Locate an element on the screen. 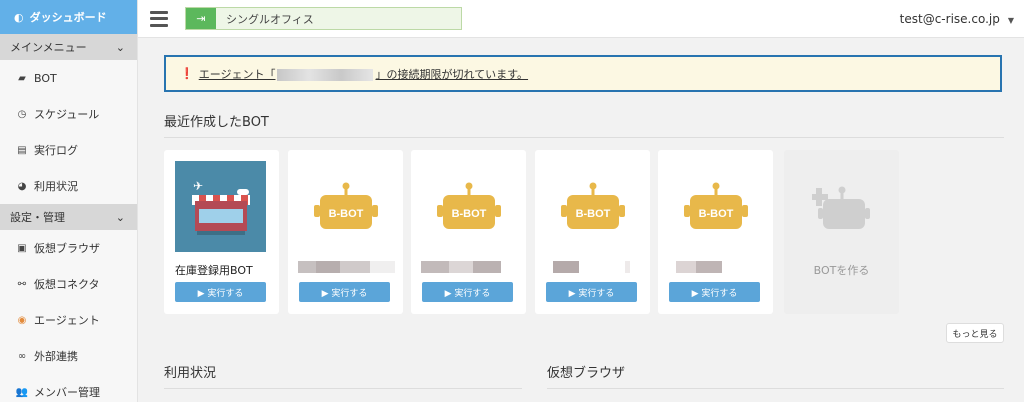  sidebar-section-settings: 設定・管理 ⌄ is located at coordinates (68, 217).